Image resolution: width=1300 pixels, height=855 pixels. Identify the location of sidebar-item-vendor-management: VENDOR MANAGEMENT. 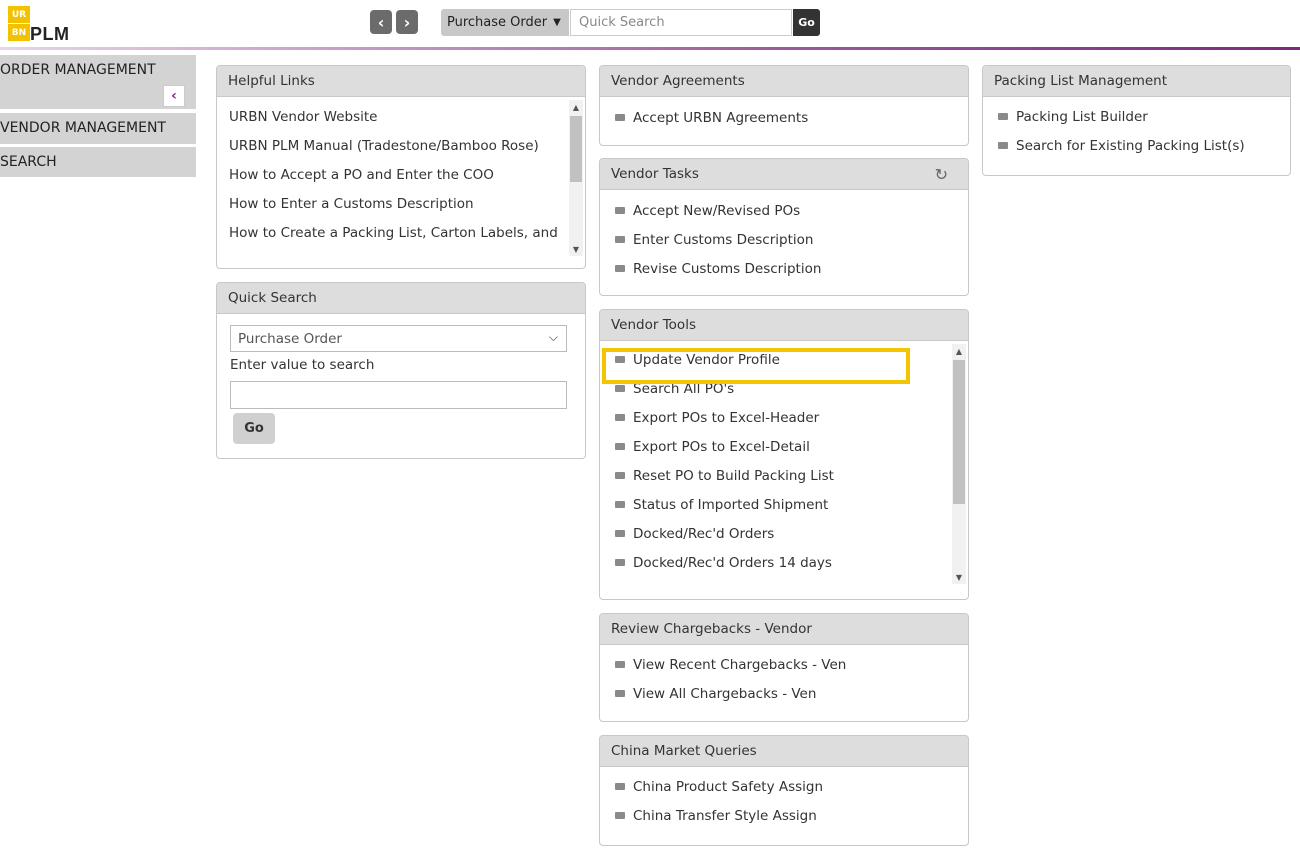
(98, 128).